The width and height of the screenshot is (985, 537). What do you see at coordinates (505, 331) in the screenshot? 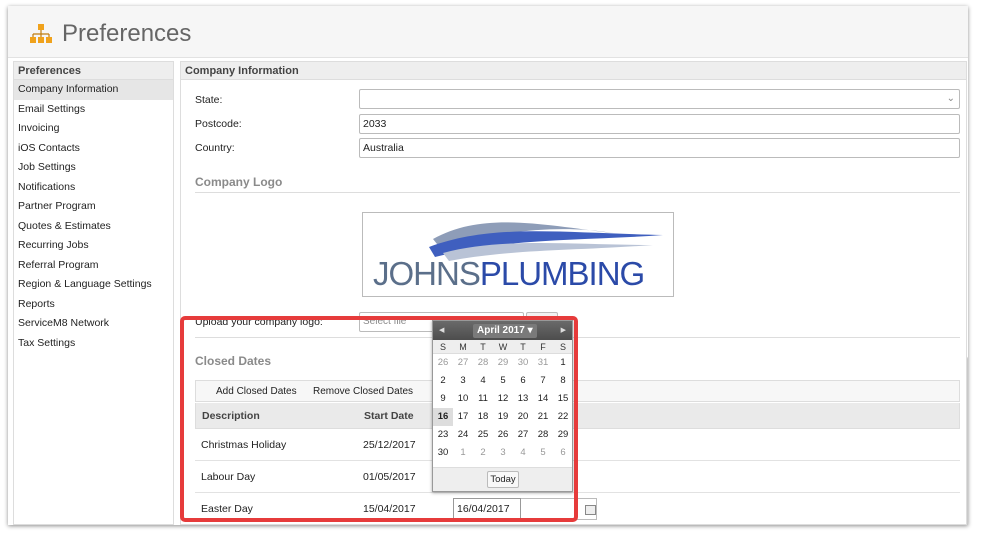
I see `month-year-dropdown: April 2017 ▾` at bounding box center [505, 331].